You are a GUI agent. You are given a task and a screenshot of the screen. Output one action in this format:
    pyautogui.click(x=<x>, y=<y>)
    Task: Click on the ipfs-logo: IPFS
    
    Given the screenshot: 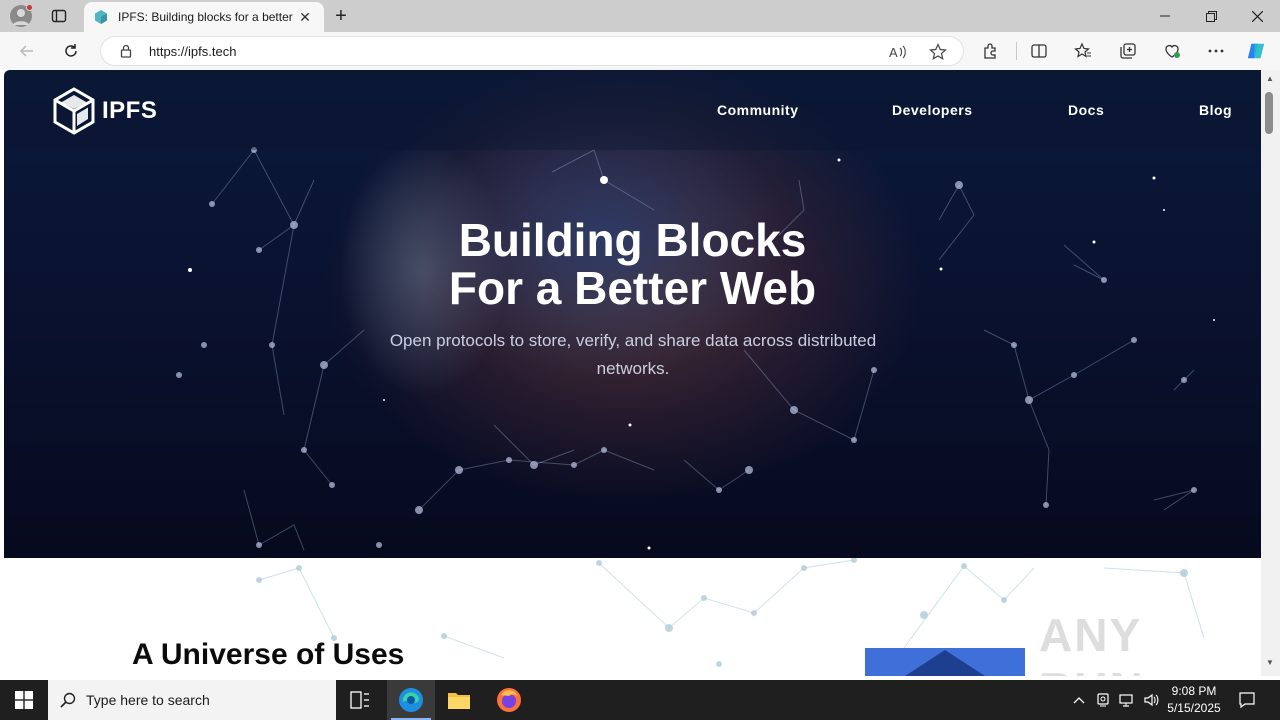 What is the action you would take?
    pyautogui.click(x=104, y=111)
    